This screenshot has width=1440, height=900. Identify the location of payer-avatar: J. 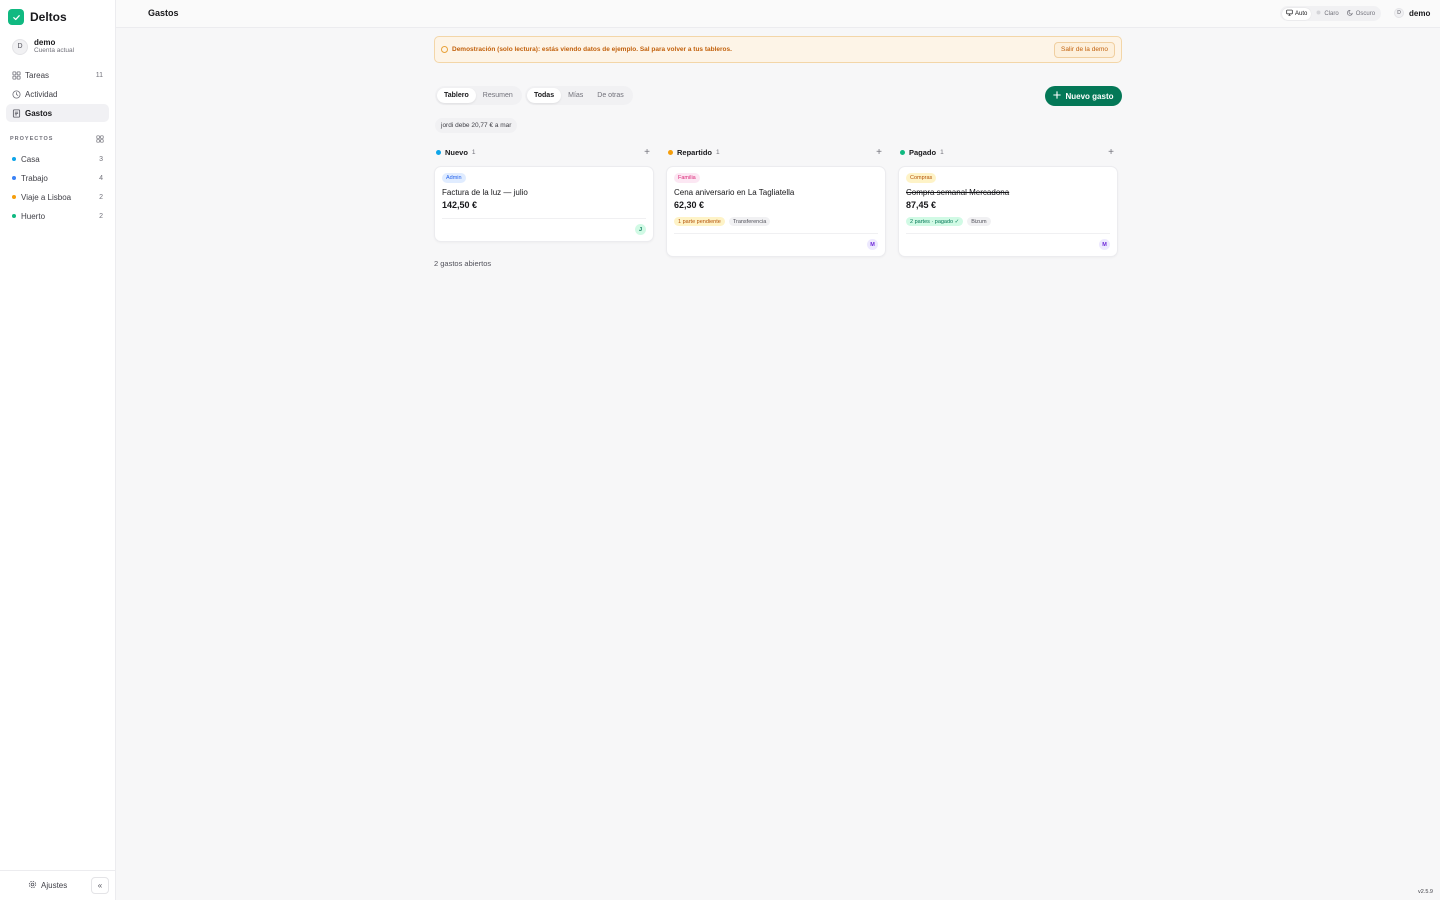
(640, 229).